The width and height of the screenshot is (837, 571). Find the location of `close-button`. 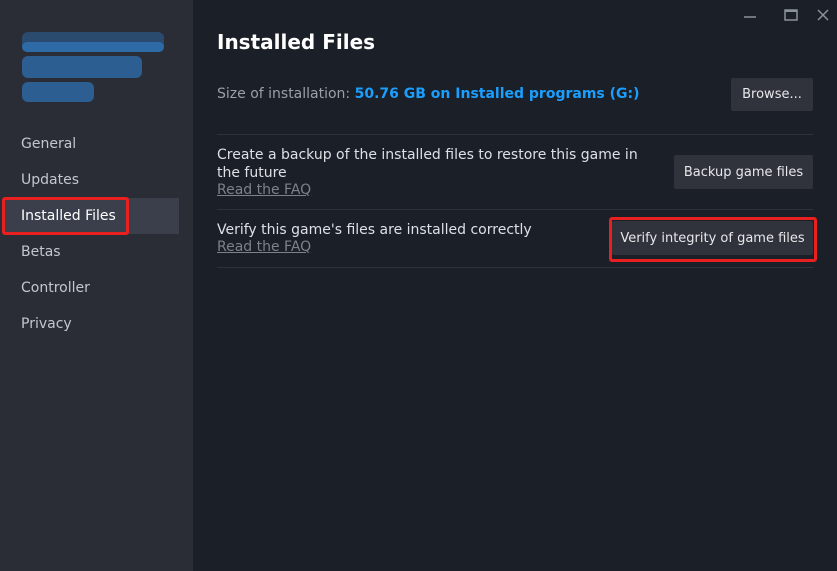

close-button is located at coordinates (823, 15).